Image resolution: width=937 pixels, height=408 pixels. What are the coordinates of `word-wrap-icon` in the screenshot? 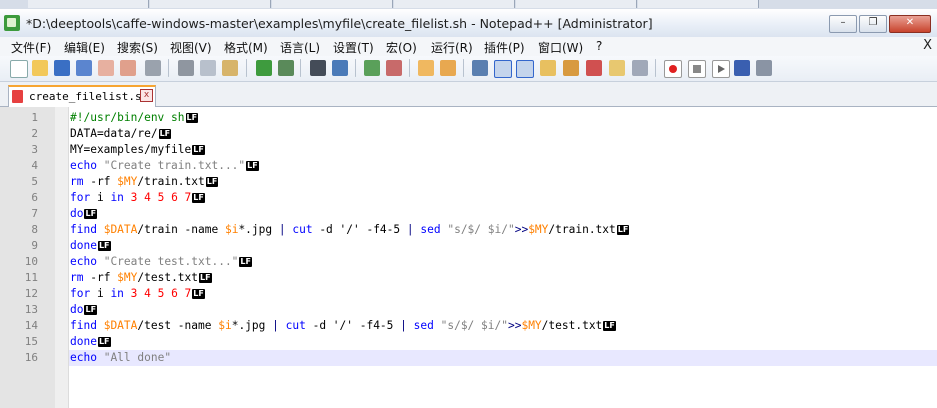 It's located at (480, 68).